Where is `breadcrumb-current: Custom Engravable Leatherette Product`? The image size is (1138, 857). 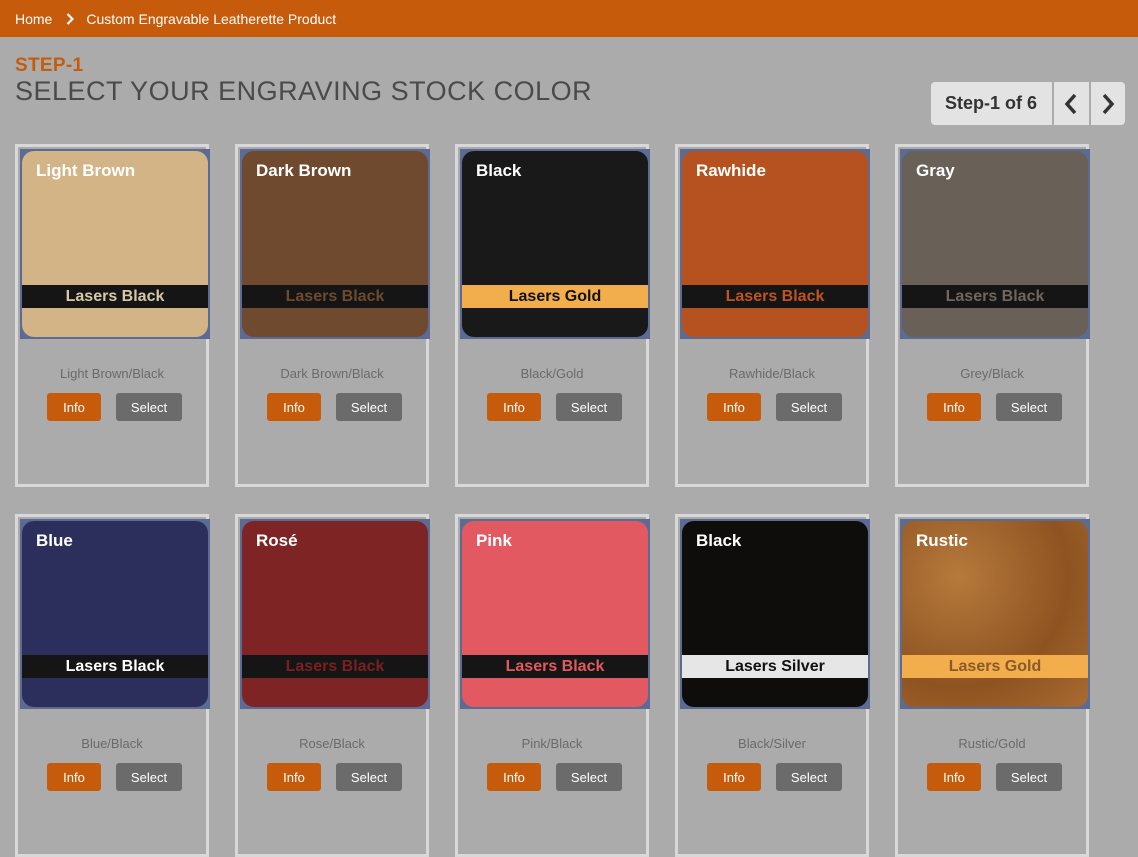
breadcrumb-current: Custom Engravable Leatherette Product is located at coordinates (211, 18).